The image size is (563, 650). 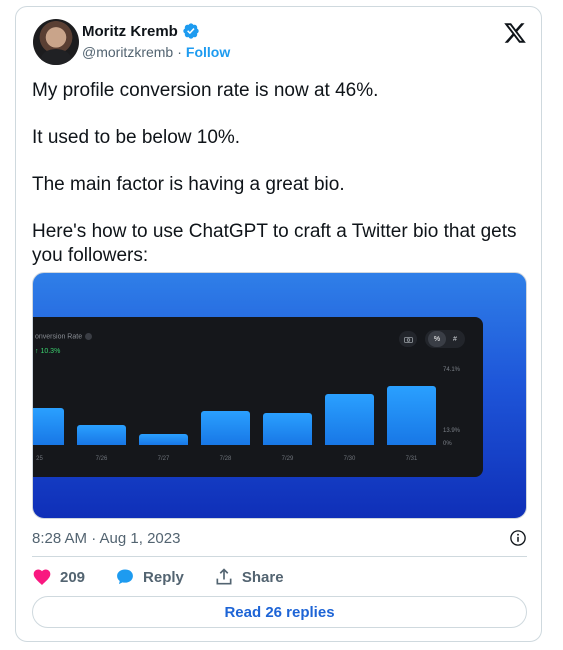 What do you see at coordinates (455, 339) in the screenshot?
I see `toggle-count: #` at bounding box center [455, 339].